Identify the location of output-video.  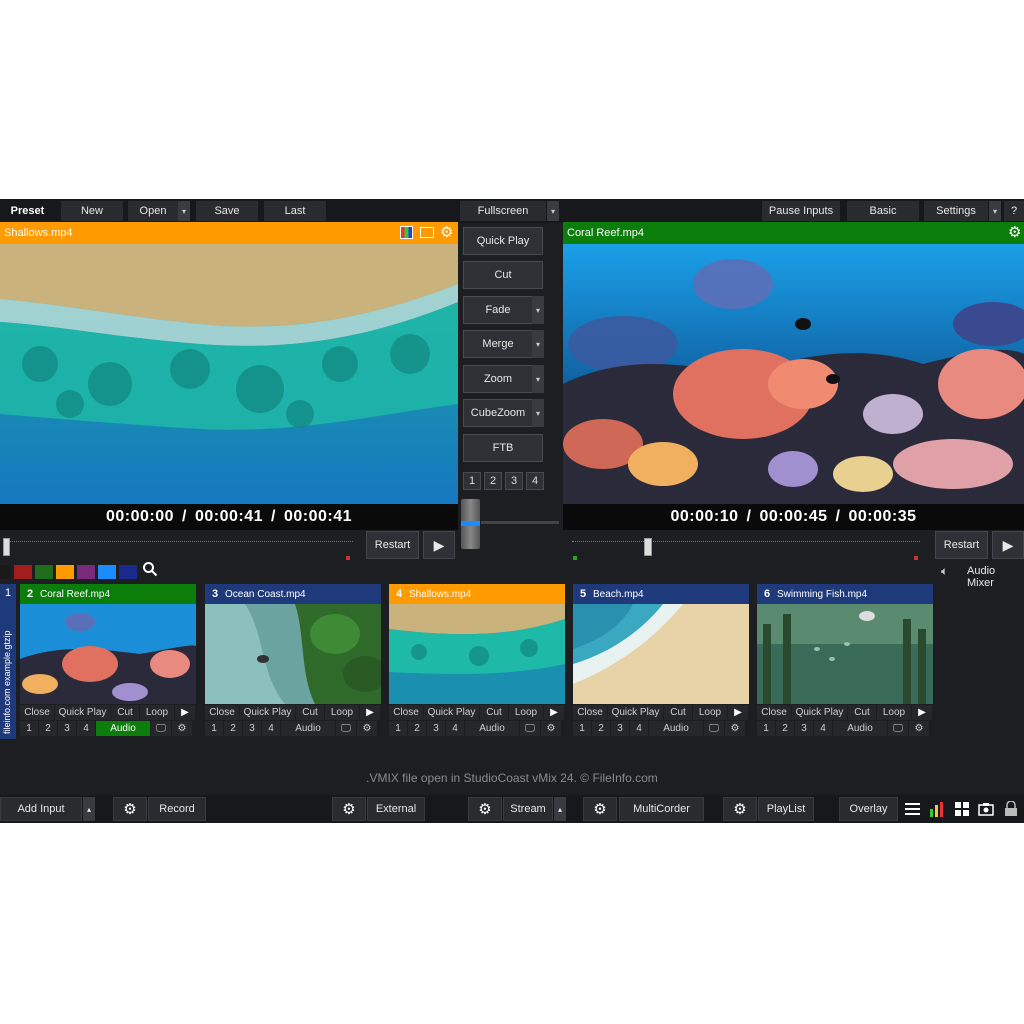
(793, 374).